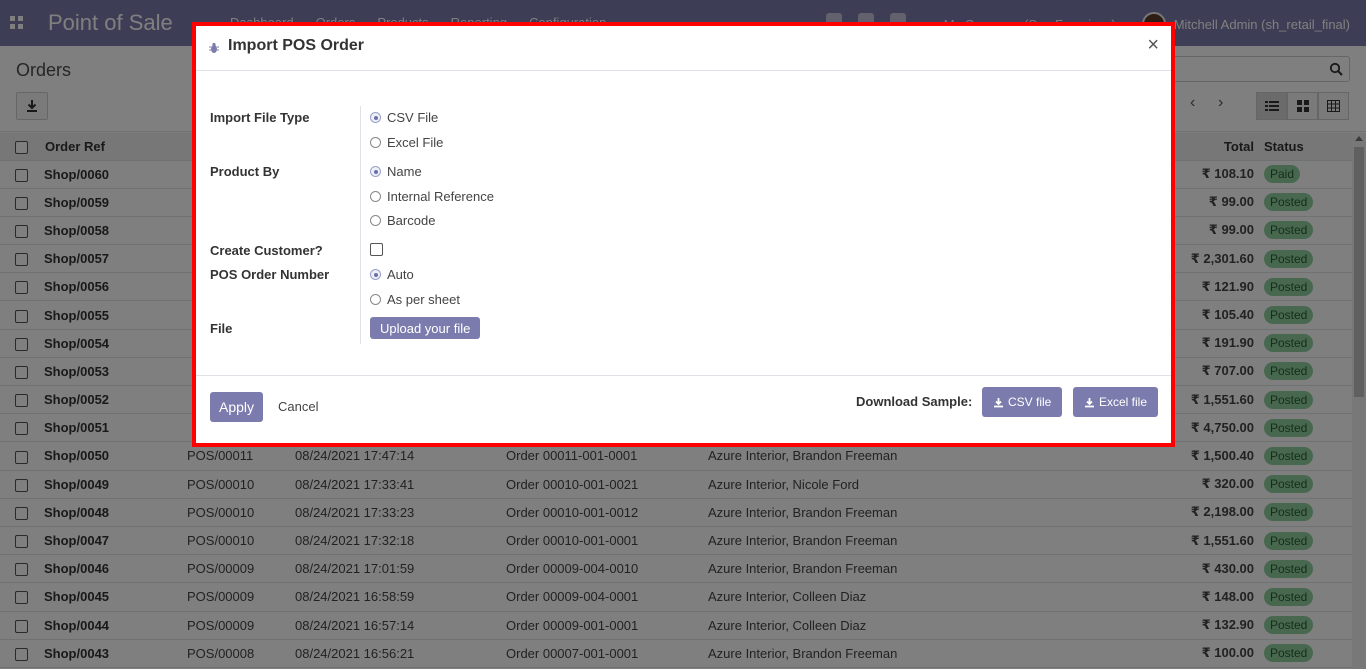  What do you see at coordinates (270, 274) in the screenshot?
I see `label-pos-order-number: POS Order Number` at bounding box center [270, 274].